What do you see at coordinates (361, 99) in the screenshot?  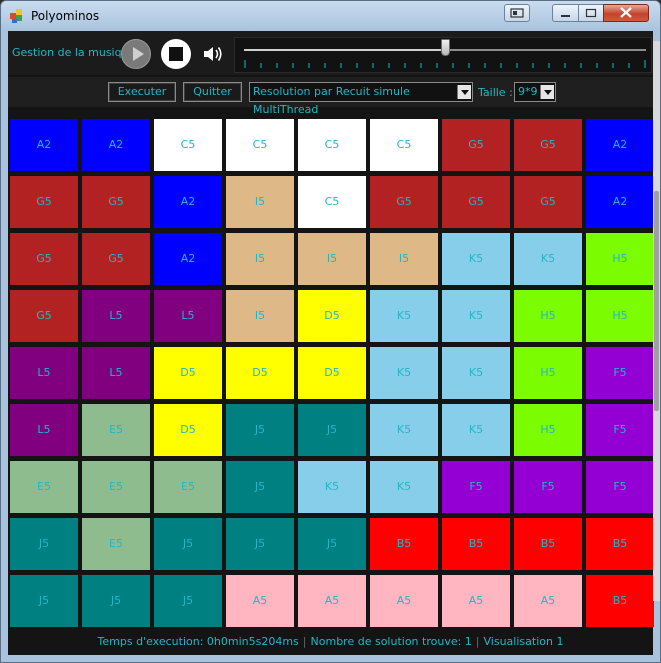 I see `method-select: Resolution par Recuit simule MultiThread` at bounding box center [361, 99].